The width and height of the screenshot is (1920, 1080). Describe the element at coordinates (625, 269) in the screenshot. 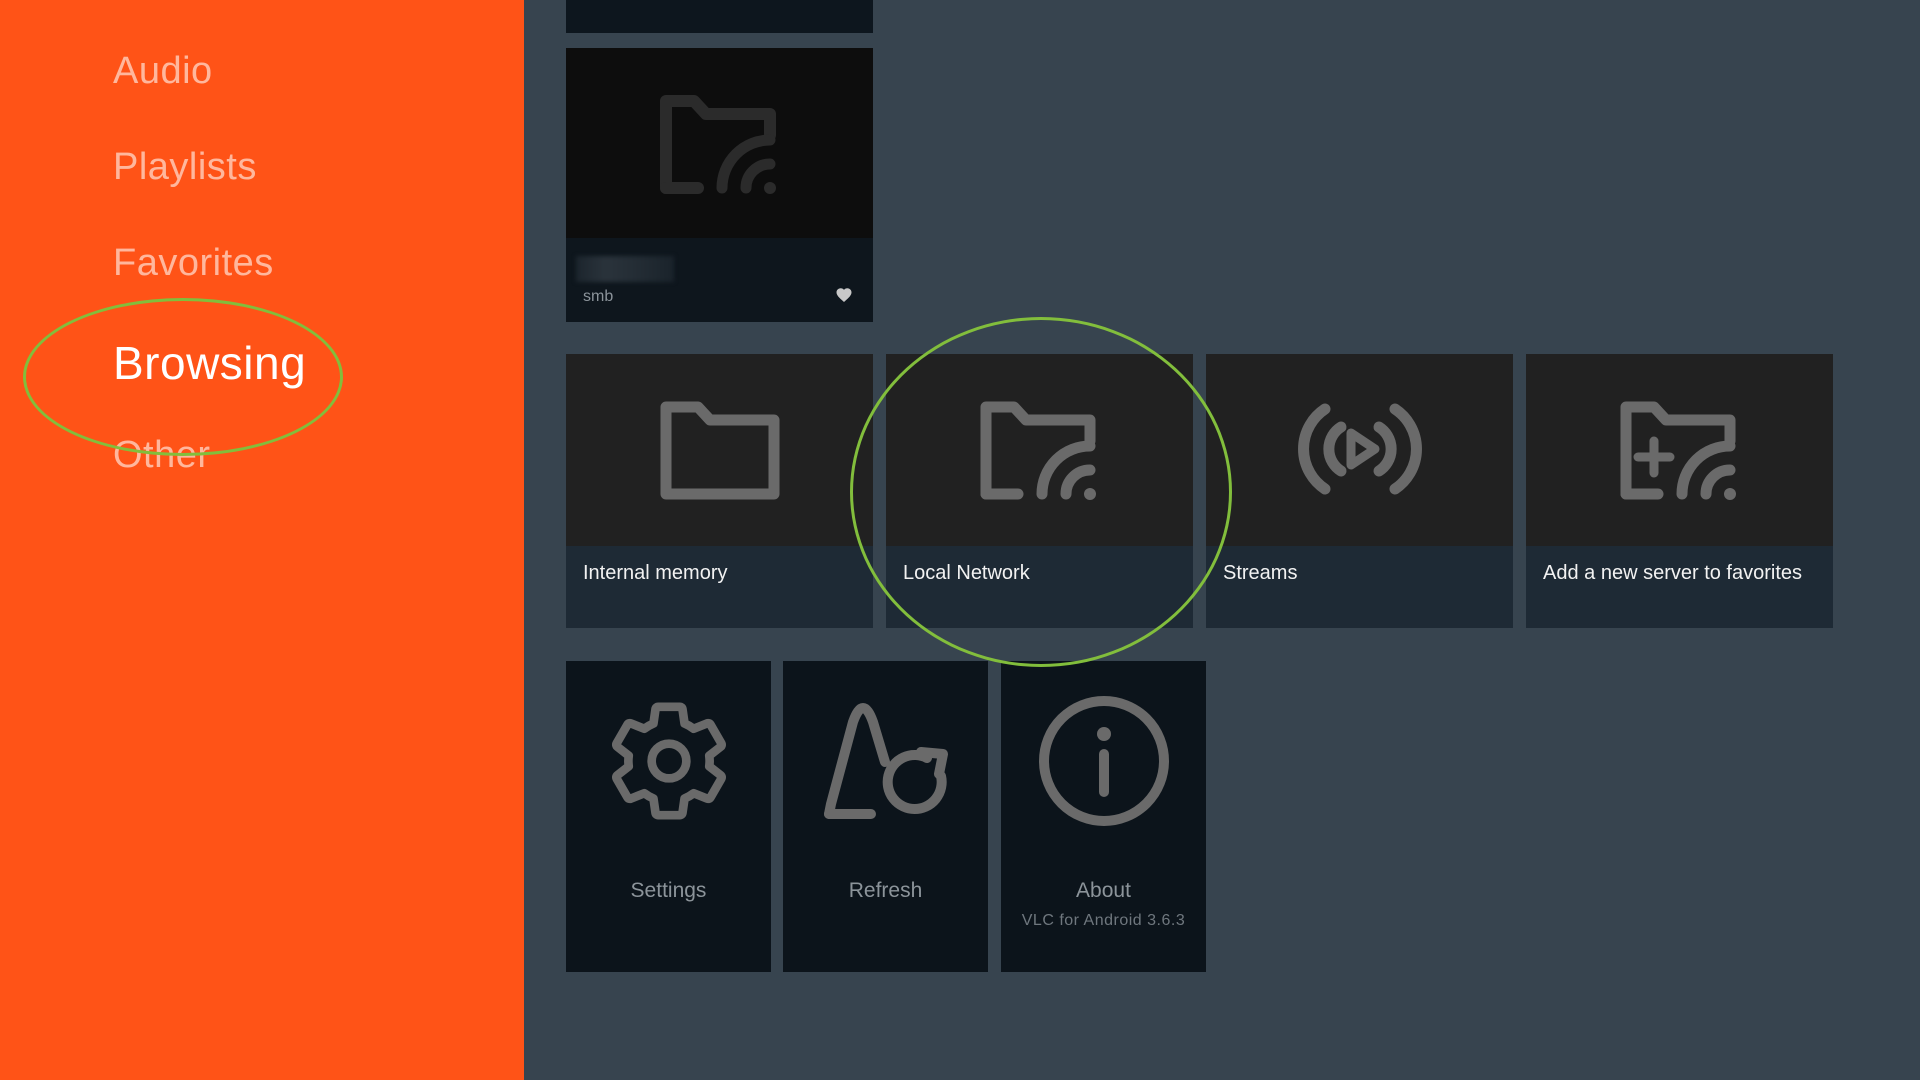

I see `server-name-redacted` at that location.